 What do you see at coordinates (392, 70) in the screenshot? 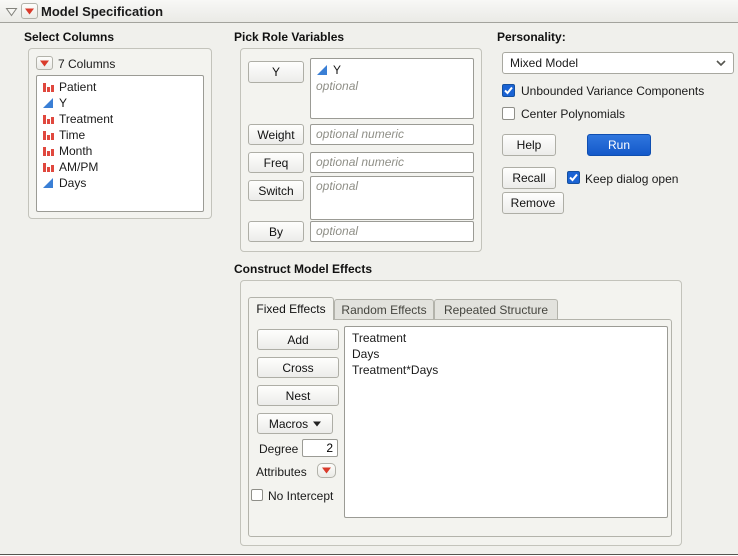
I see `y-role-entry: Y` at bounding box center [392, 70].